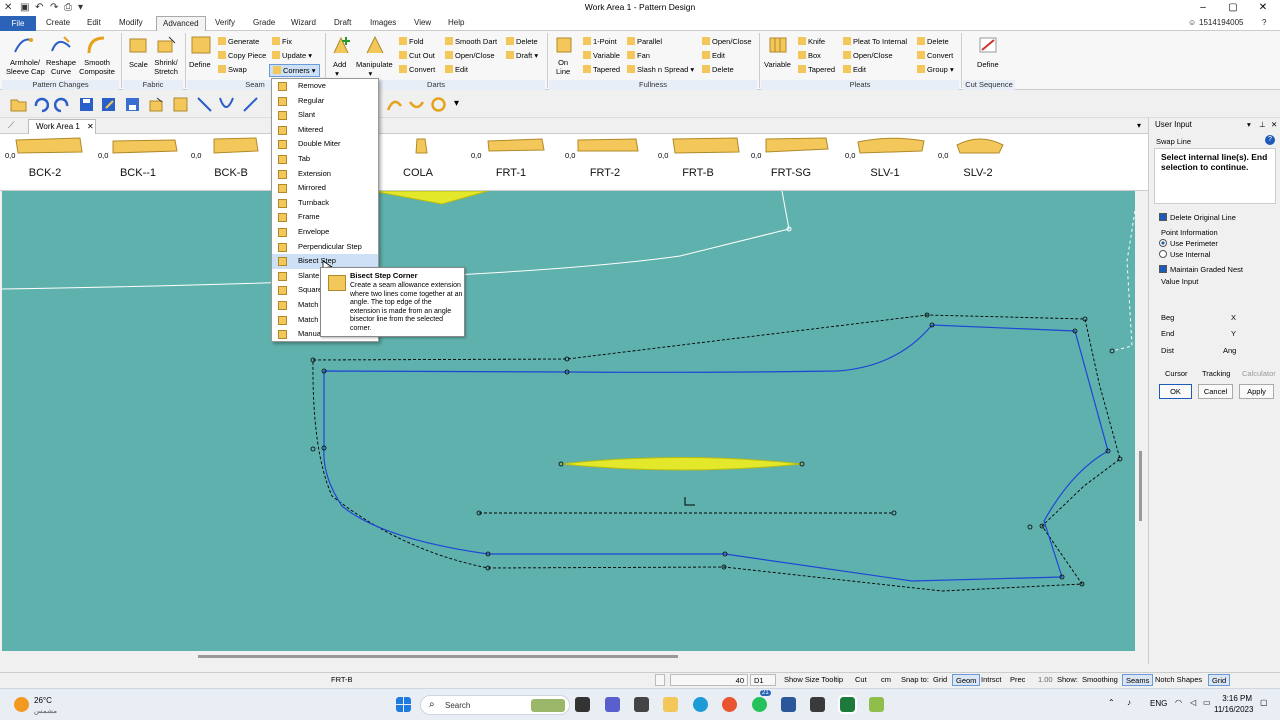 This screenshot has height=720, width=1280. What do you see at coordinates (698, 162) in the screenshot?
I see `piece-frt-b: 0,0 FRT-B` at bounding box center [698, 162].